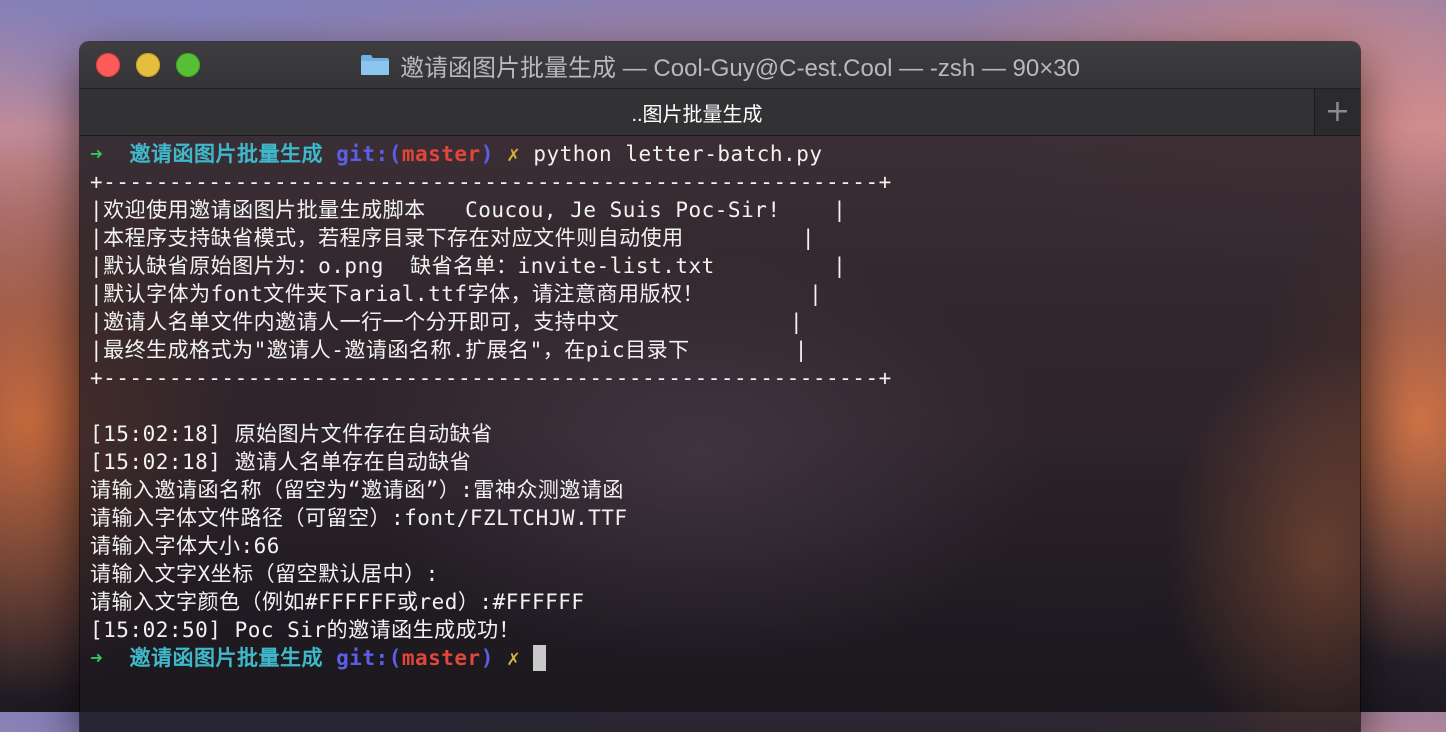 Image resolution: width=1446 pixels, height=732 pixels. I want to click on output-line: 请输入邀请函名称（留空为“邀请函”）:雷神众测邀请函, so click(357, 490).